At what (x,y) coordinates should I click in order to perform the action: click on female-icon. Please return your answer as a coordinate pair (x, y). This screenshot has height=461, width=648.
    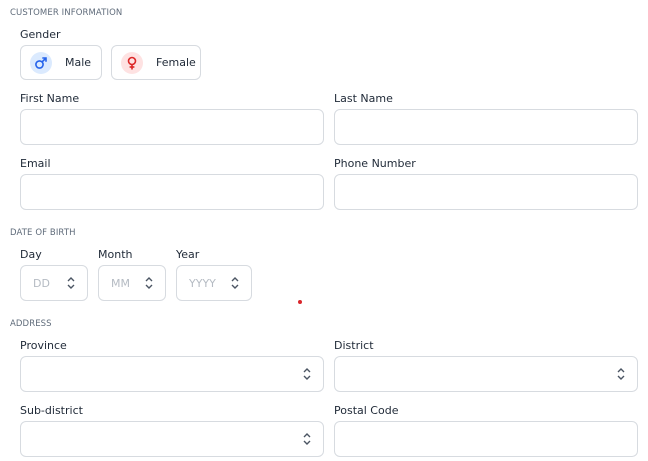
    Looking at the image, I should click on (132, 62).